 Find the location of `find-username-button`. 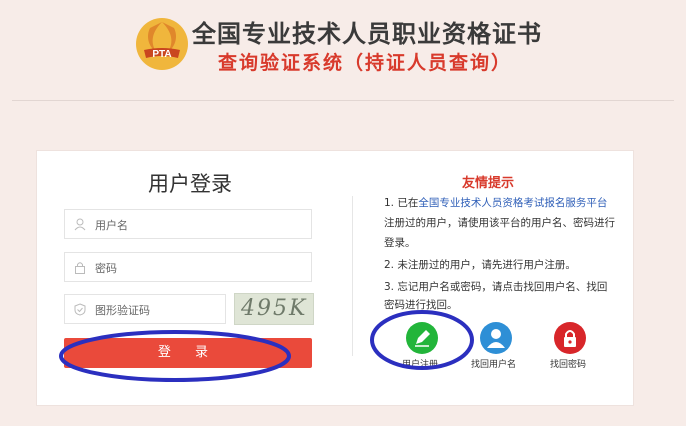

find-username-button is located at coordinates (496, 338).